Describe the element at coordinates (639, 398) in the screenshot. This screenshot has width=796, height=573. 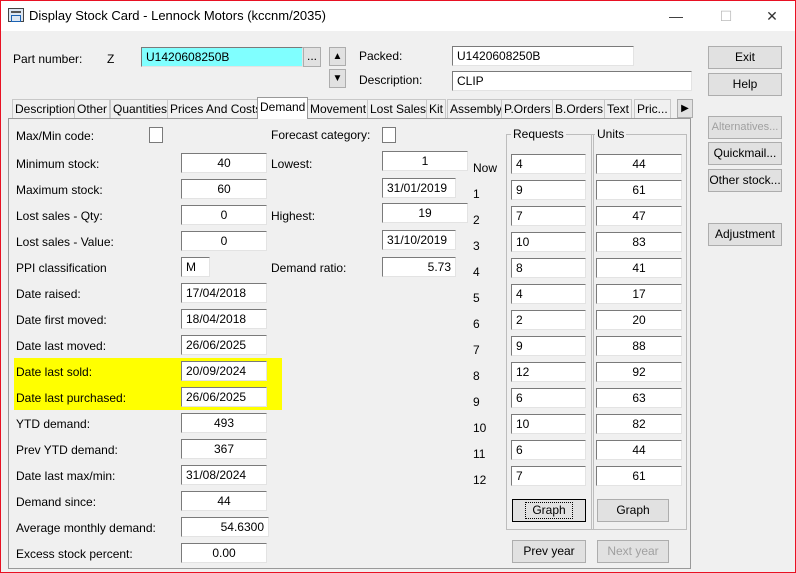
I see `units-field: 63` at that location.